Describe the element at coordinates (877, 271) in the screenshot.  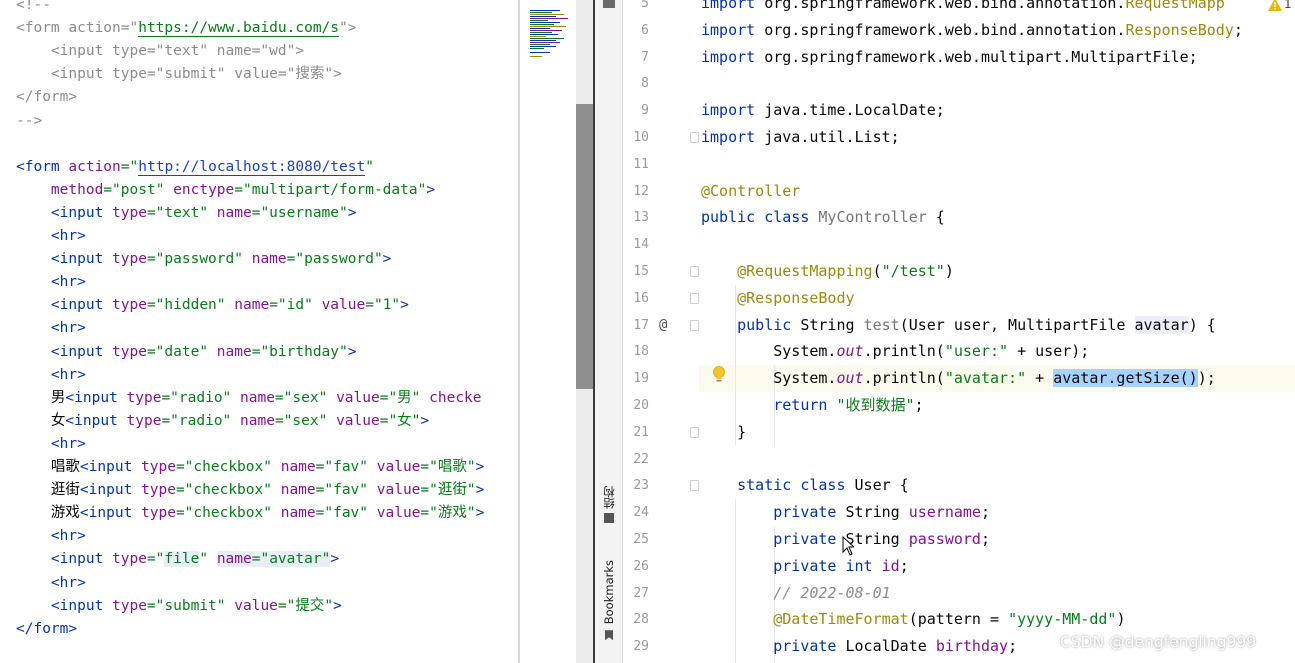
I see `code-token: (` at that location.